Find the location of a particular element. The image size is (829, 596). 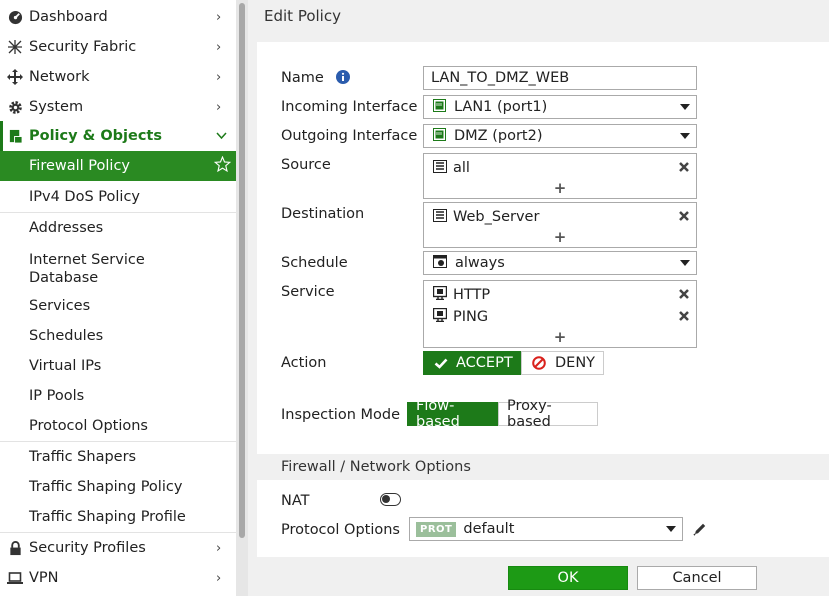

inspection-mode-toggle-group: Flow-based Proxy-based is located at coordinates (502, 414).